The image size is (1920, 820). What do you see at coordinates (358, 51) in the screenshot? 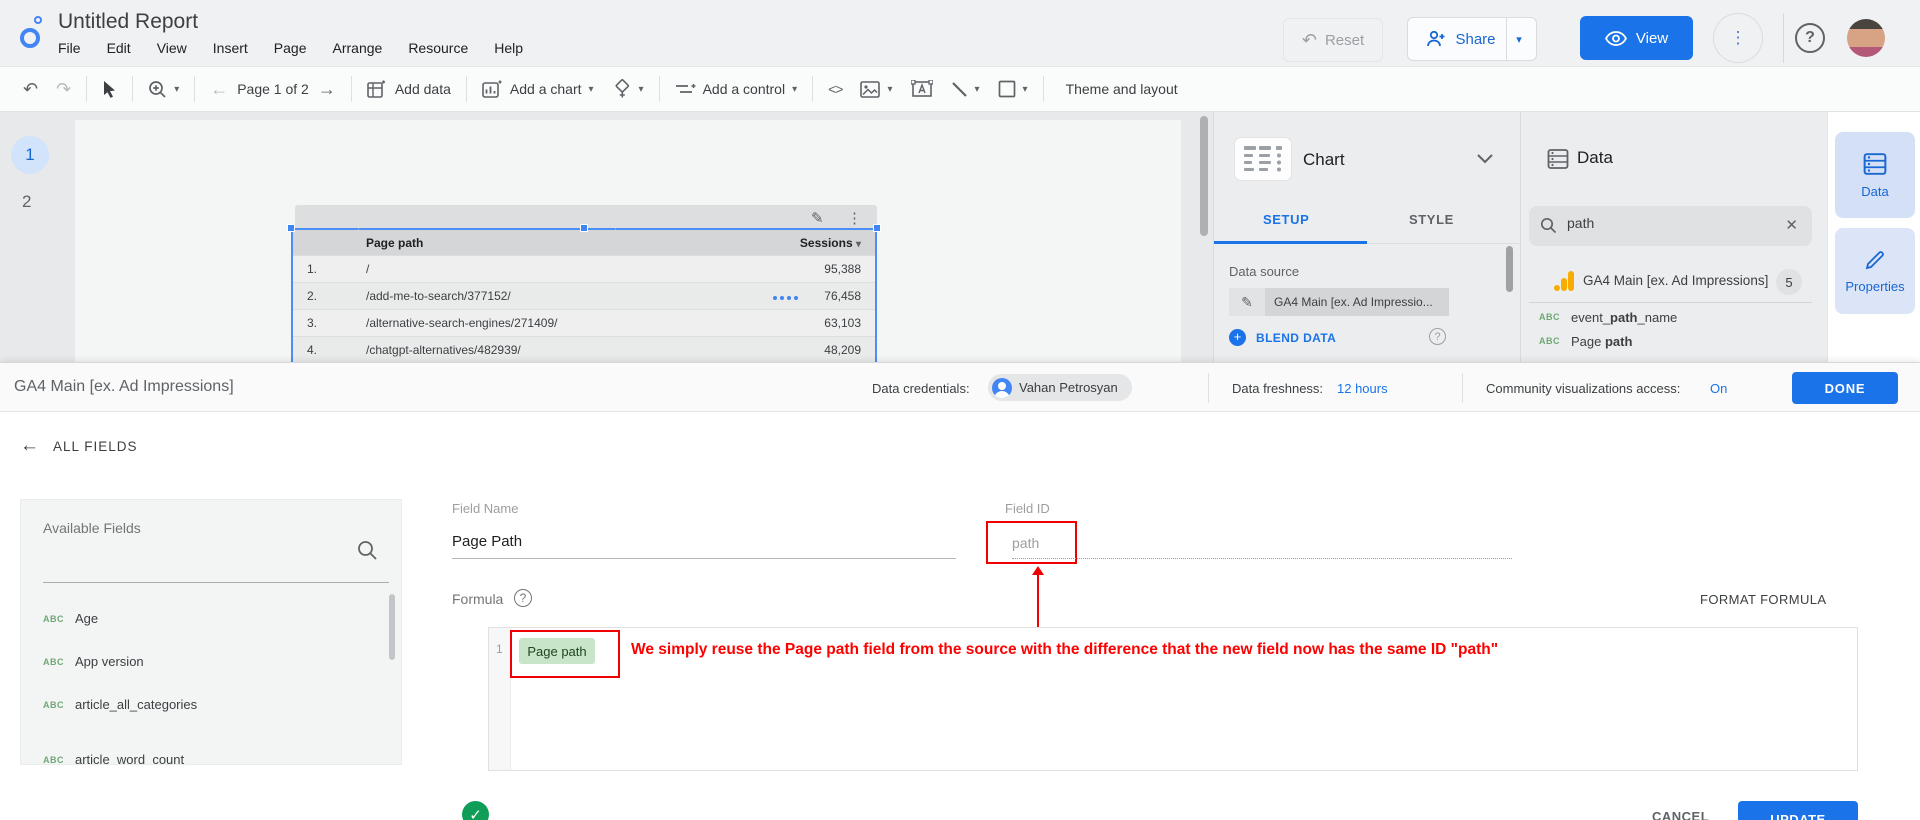
I see `menu-arrange: Arrange` at bounding box center [358, 51].